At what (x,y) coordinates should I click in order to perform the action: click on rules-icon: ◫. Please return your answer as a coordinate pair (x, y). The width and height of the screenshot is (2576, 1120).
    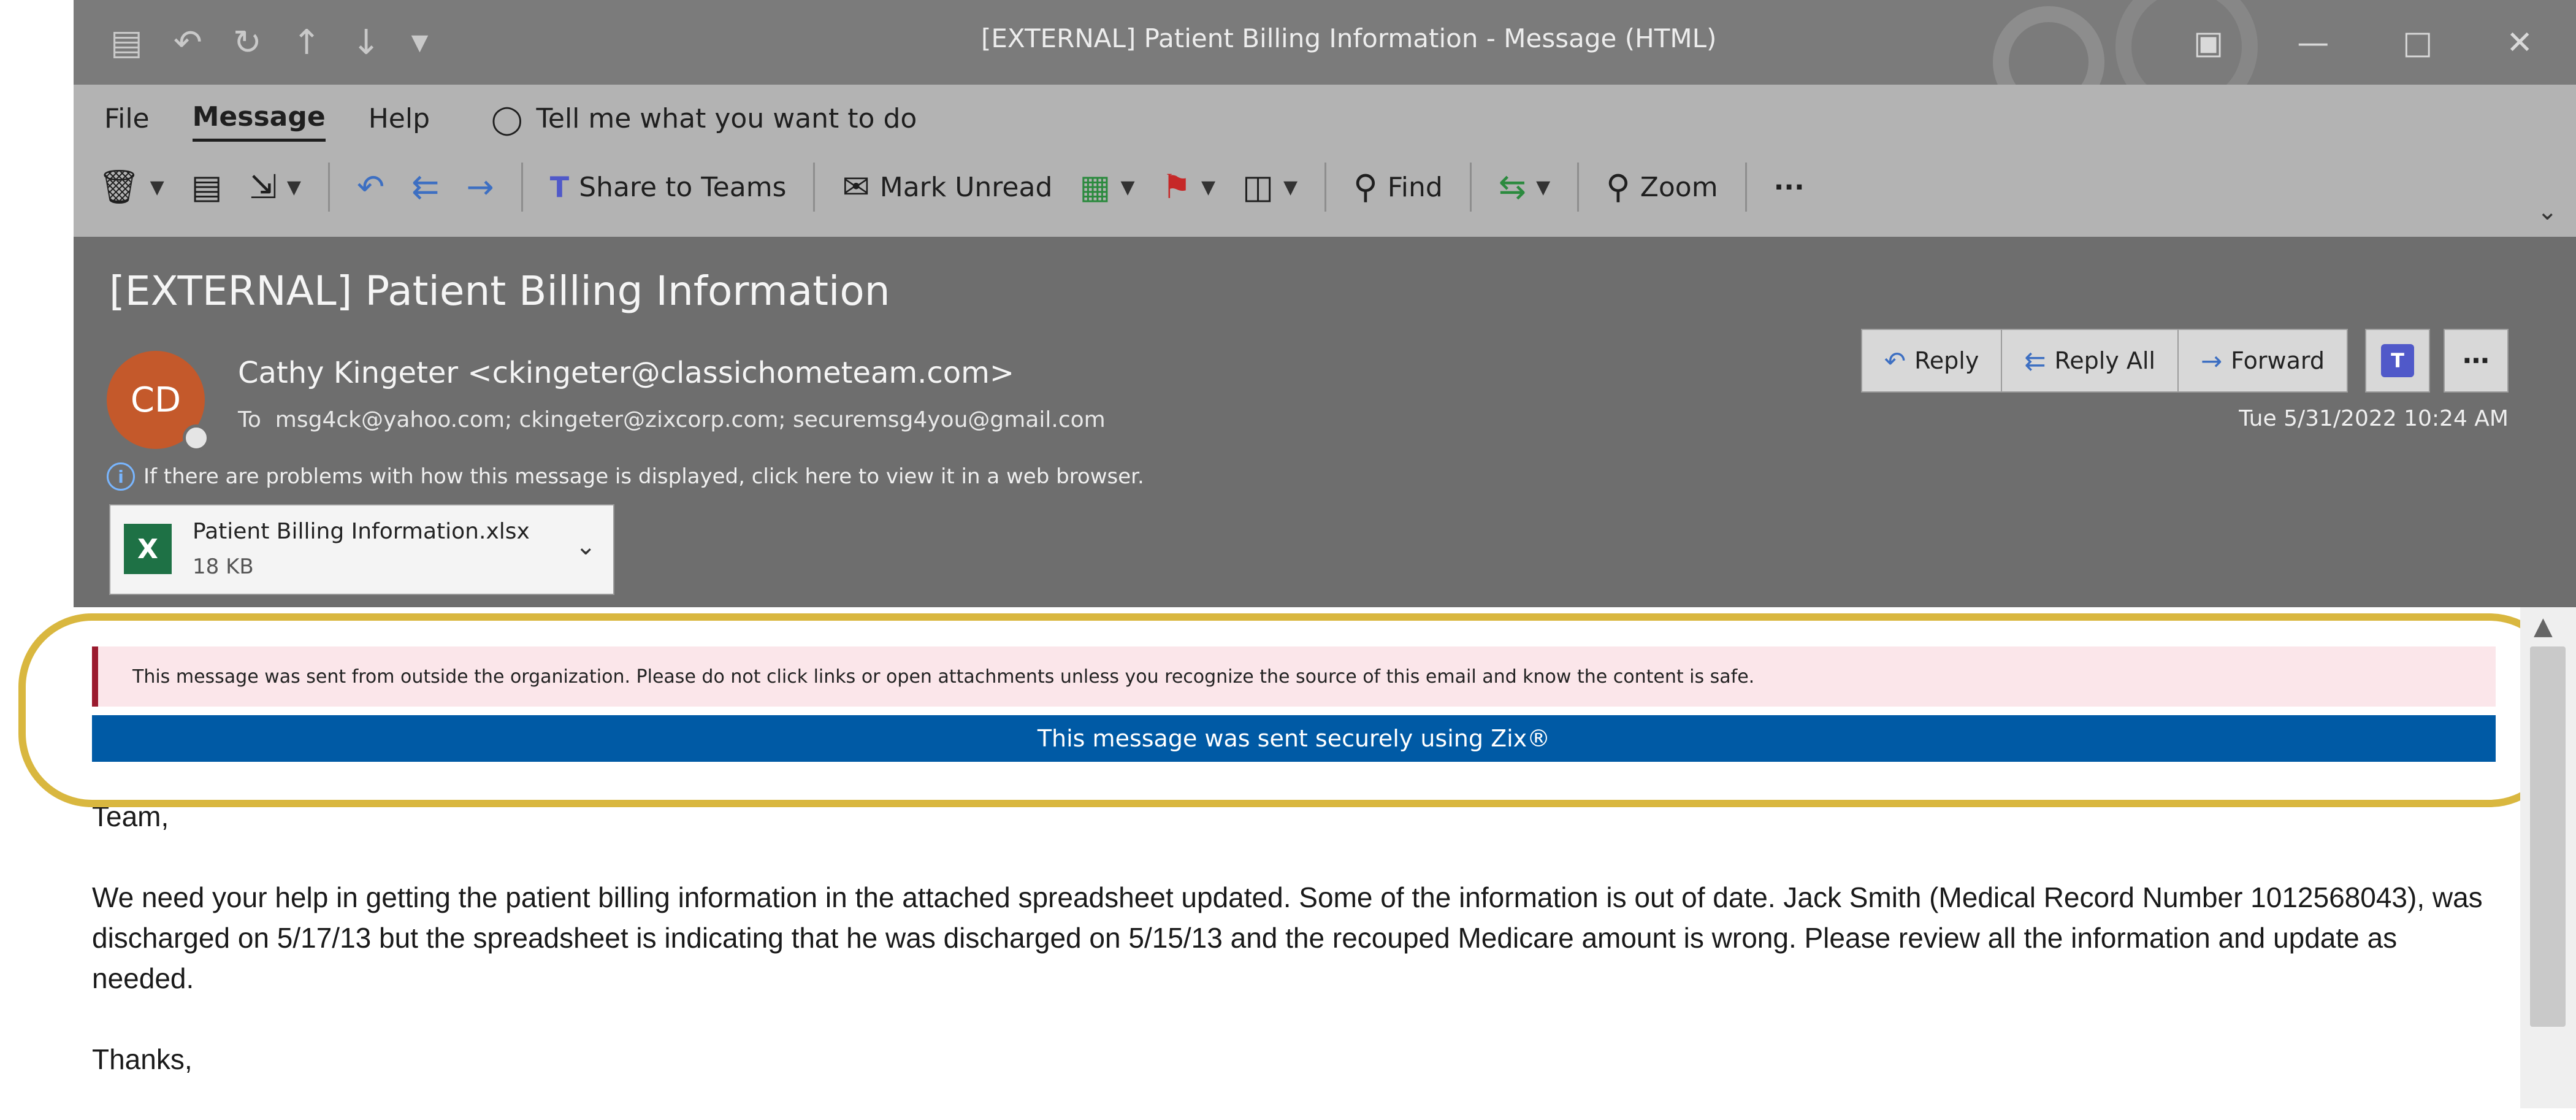
    Looking at the image, I should click on (1258, 186).